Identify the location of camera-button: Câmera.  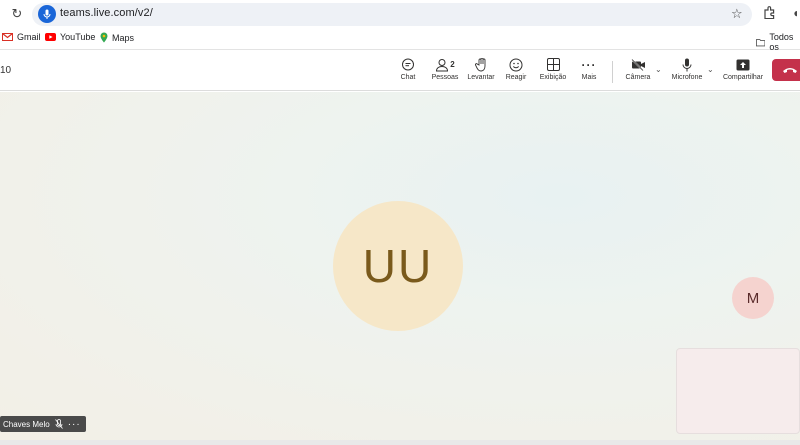
(638, 69).